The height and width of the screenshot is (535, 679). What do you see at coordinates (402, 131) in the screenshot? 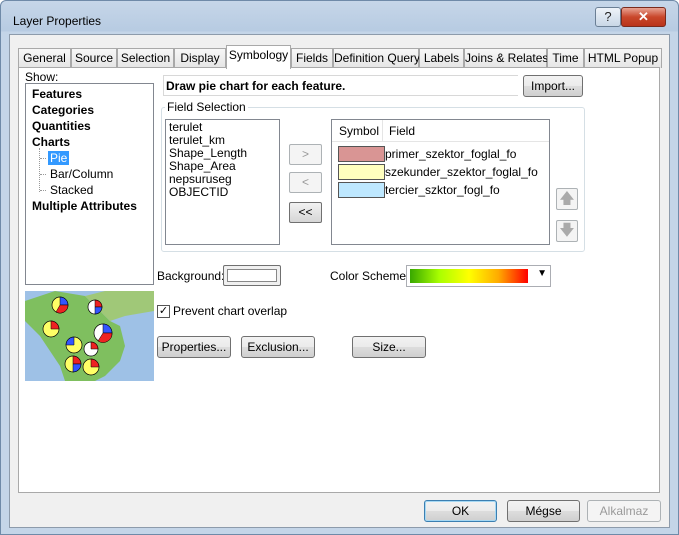
I see `column-header-field: Field` at bounding box center [402, 131].